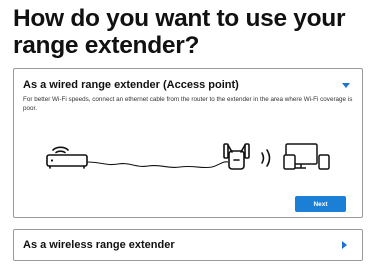 The width and height of the screenshot is (370, 269). What do you see at coordinates (188, 245) in the screenshot?
I see `option-wireless-card: As a wireless range extender` at bounding box center [188, 245].